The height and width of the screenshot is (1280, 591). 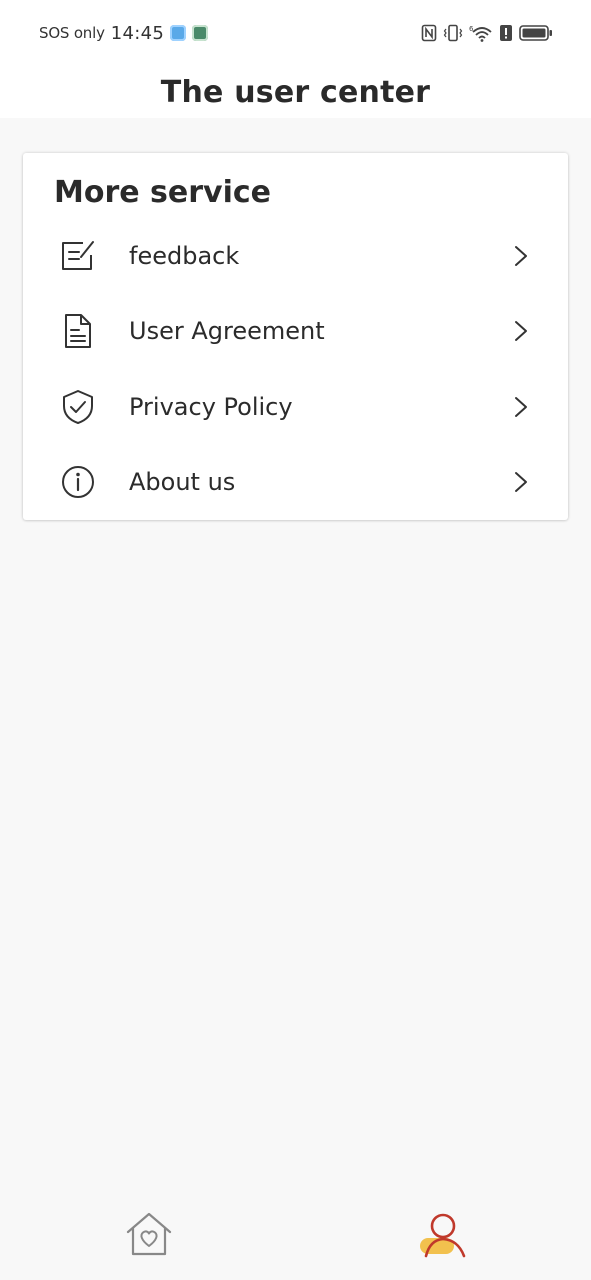 What do you see at coordinates (295, 256) in the screenshot?
I see `menu-item-feedback: feedback` at bounding box center [295, 256].